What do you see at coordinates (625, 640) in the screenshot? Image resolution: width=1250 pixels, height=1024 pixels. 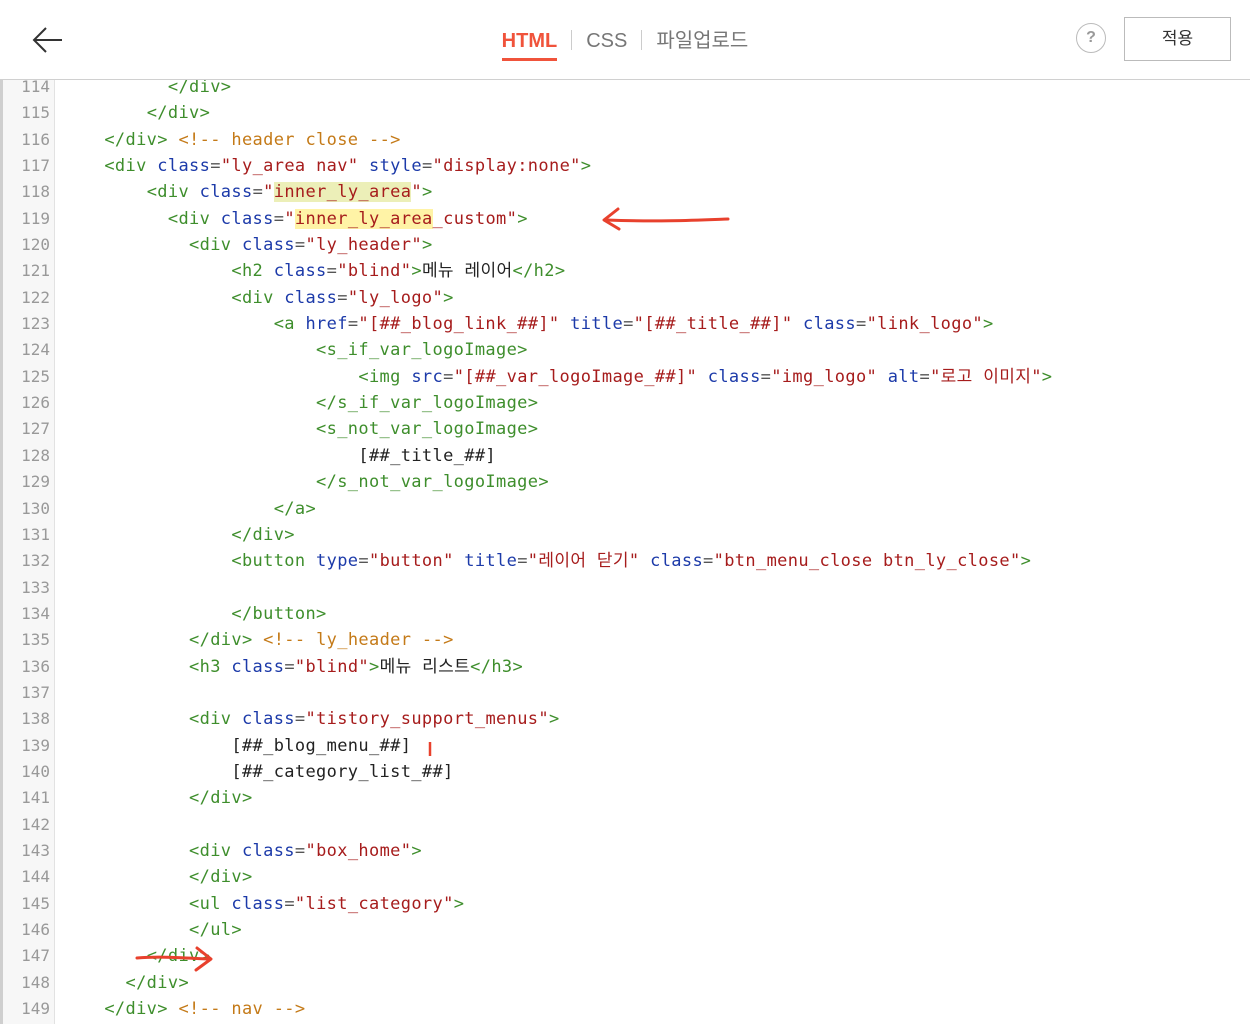 I see `code-line: 135 </div> <!-- ly_header -->` at bounding box center [625, 640].